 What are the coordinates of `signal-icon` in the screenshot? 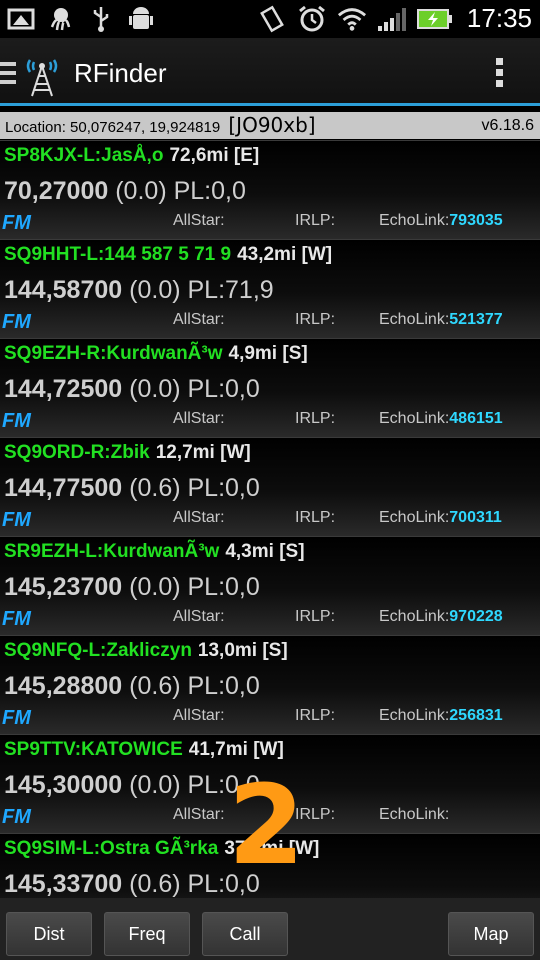 It's located at (392, 19).